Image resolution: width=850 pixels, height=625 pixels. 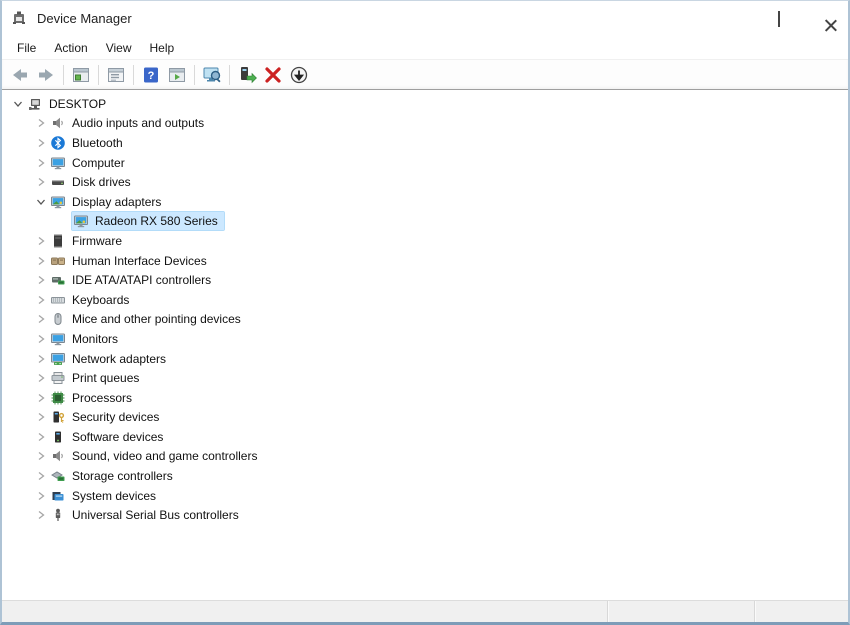 I want to click on menu-help: Help, so click(x=162, y=48).